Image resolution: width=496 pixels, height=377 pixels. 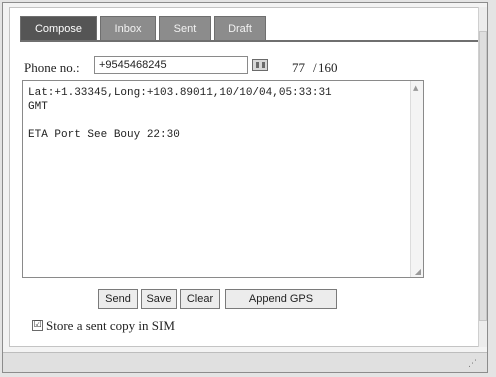 What do you see at coordinates (52, 67) in the screenshot?
I see `phone-label: Phone no.:` at bounding box center [52, 67].